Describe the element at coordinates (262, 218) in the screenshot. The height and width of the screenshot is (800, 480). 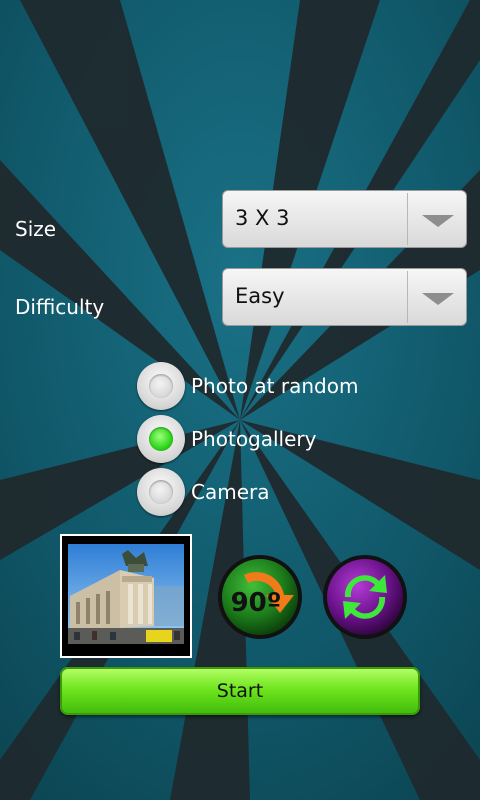
I see `size-value: 3 X 3` at that location.